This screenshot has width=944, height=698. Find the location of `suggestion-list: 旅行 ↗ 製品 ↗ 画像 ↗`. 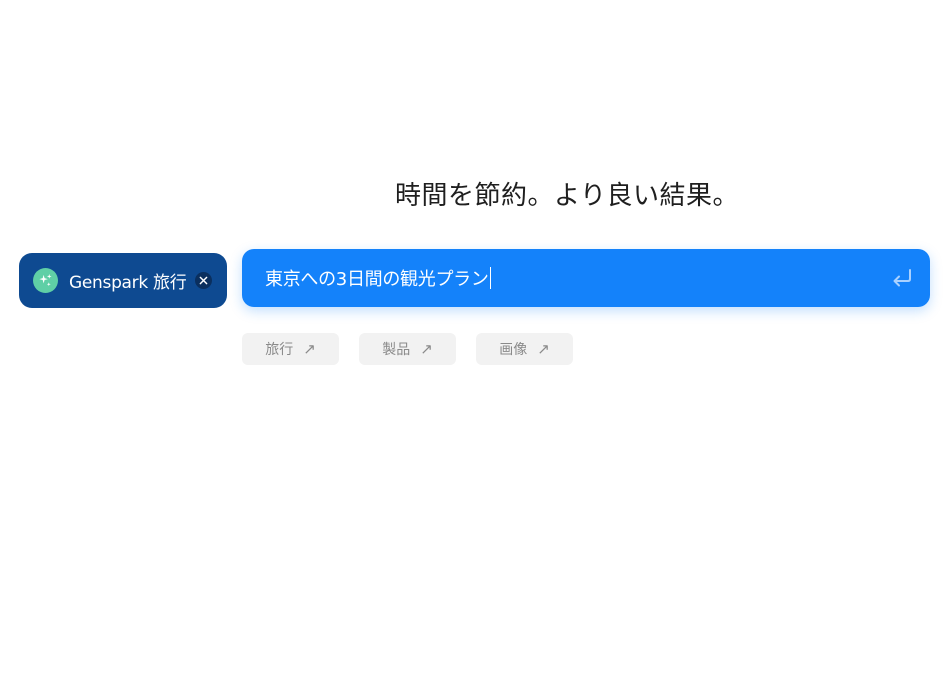

suggestion-list: 旅行 ↗ 製品 ↗ 画像 ↗ is located at coordinates (407, 349).